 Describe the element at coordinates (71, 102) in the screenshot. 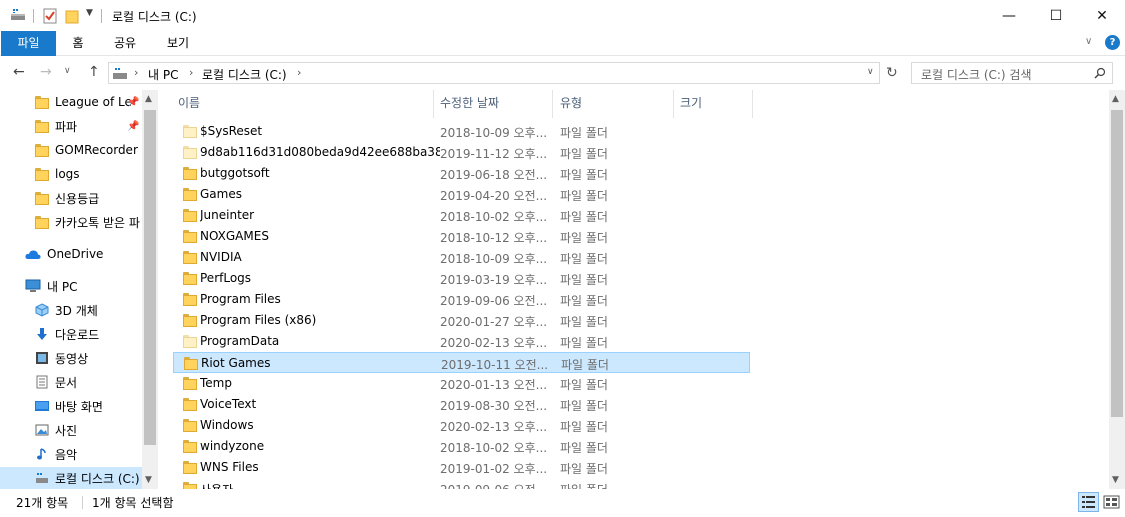

I see `nav-item-league-of-legends: League of Le 📌` at that location.